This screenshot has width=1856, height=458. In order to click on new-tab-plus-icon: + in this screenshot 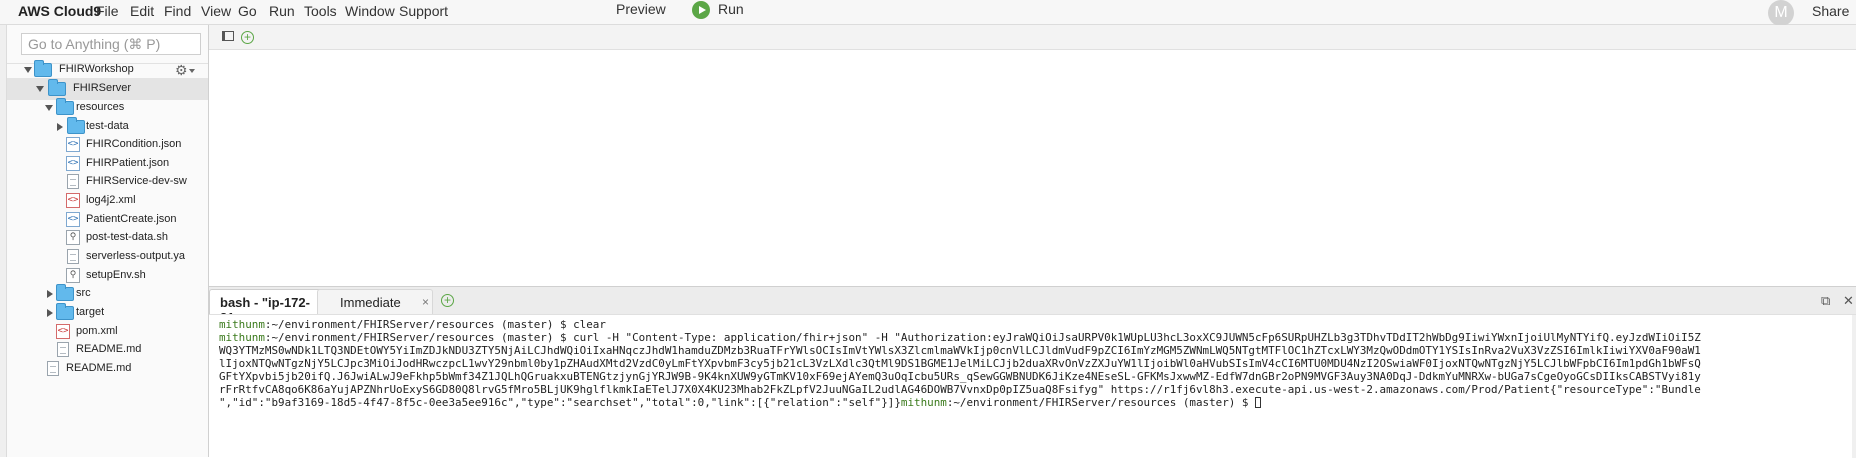, I will do `click(247, 37)`.